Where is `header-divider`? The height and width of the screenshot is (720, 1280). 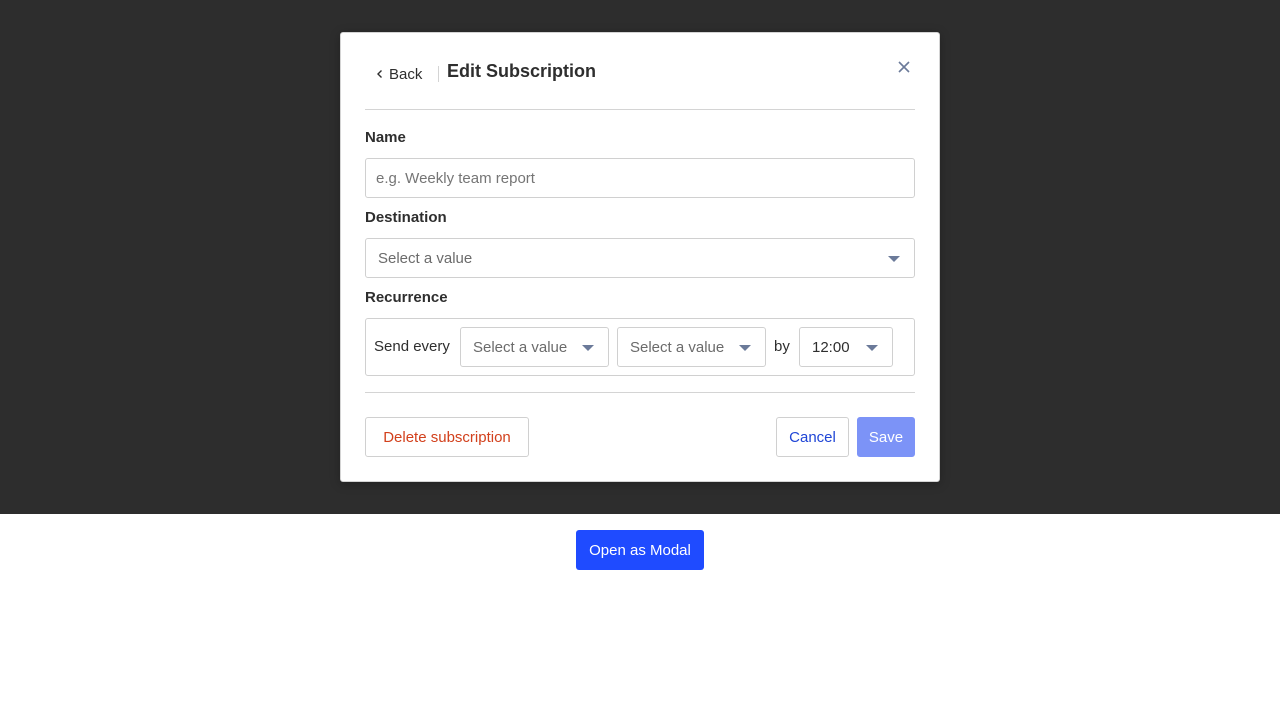
header-divider is located at coordinates (438, 74).